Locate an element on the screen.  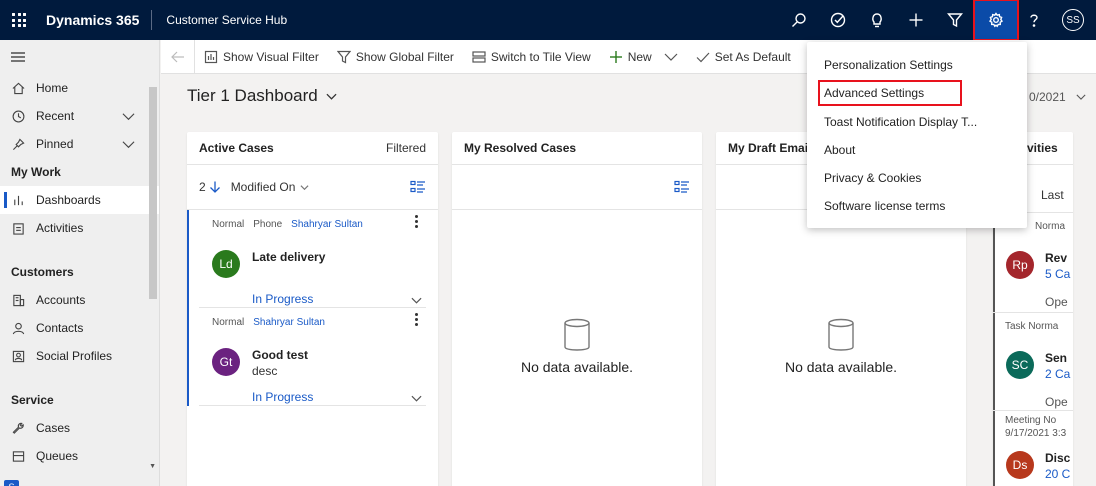
activity-title: Rev is located at coordinates (1056, 258).